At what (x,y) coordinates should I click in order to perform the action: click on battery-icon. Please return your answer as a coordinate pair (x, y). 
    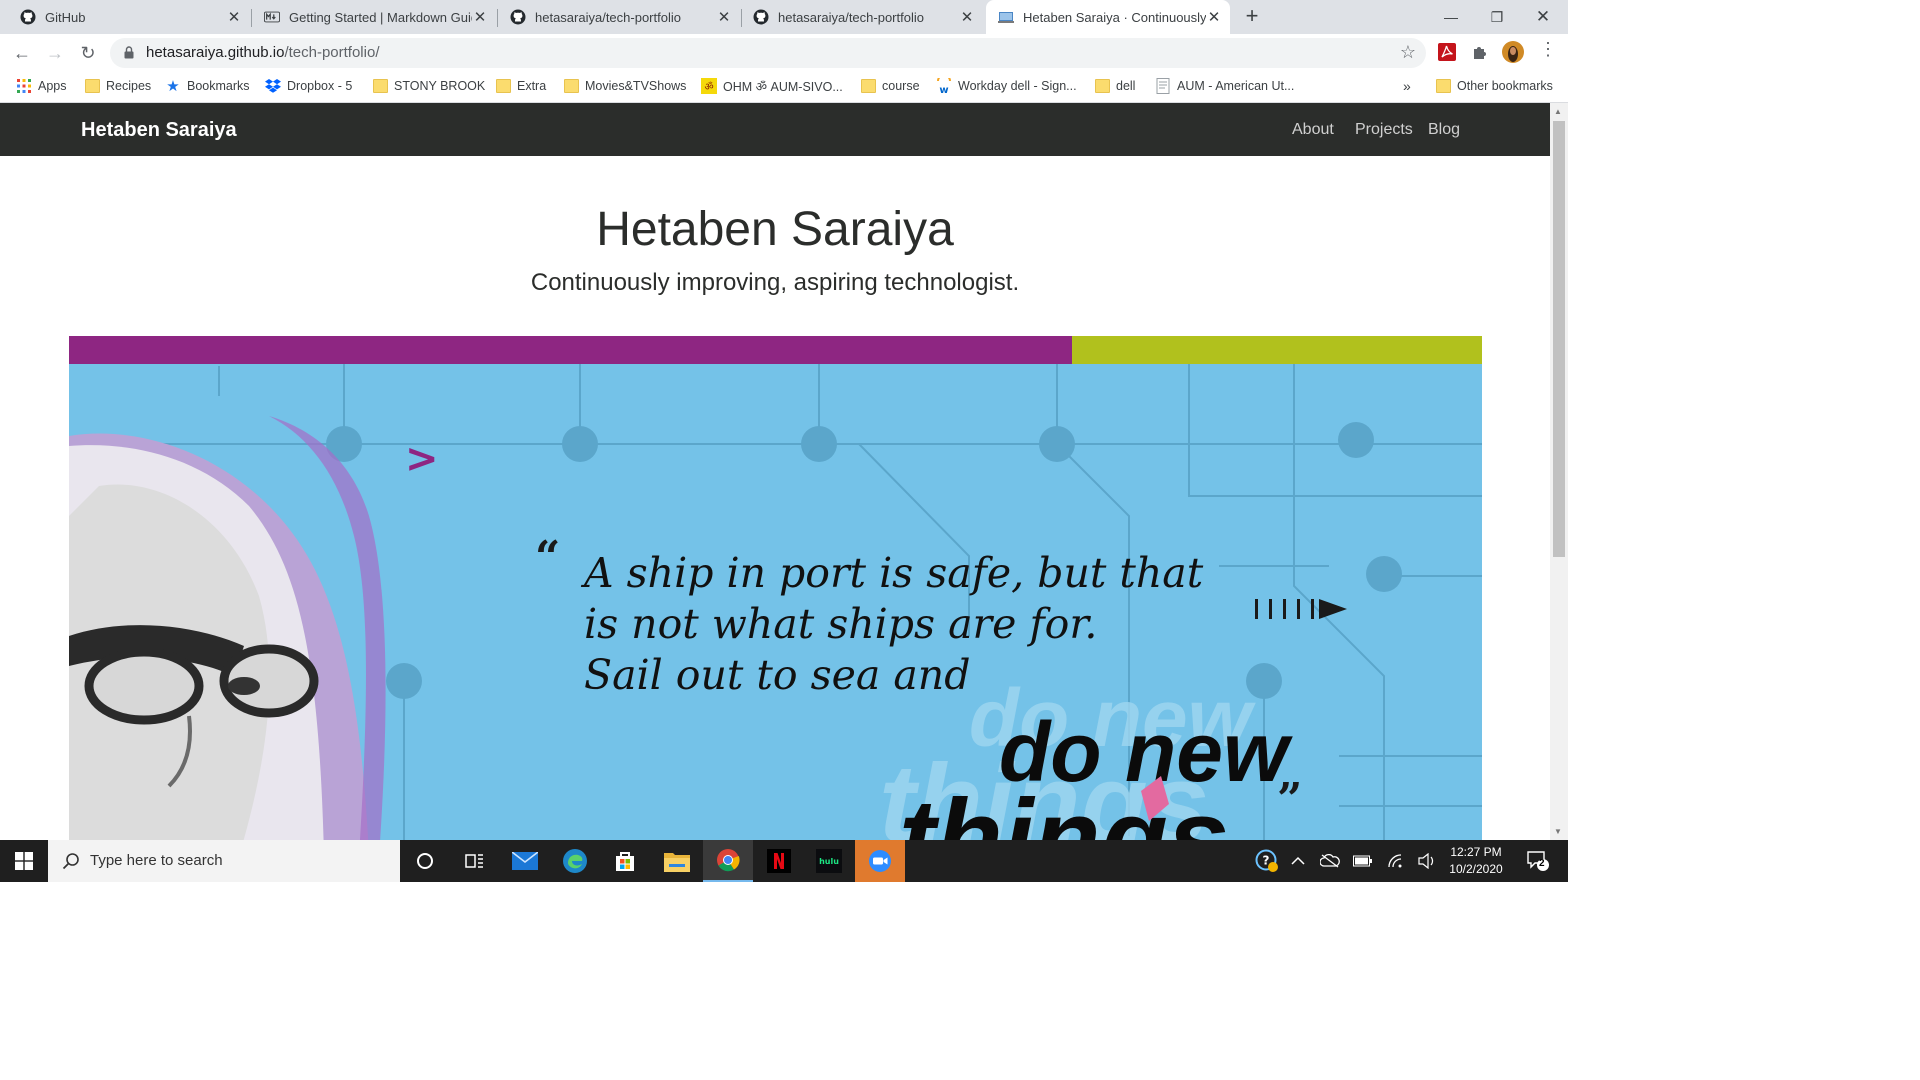
    Looking at the image, I should click on (1363, 861).